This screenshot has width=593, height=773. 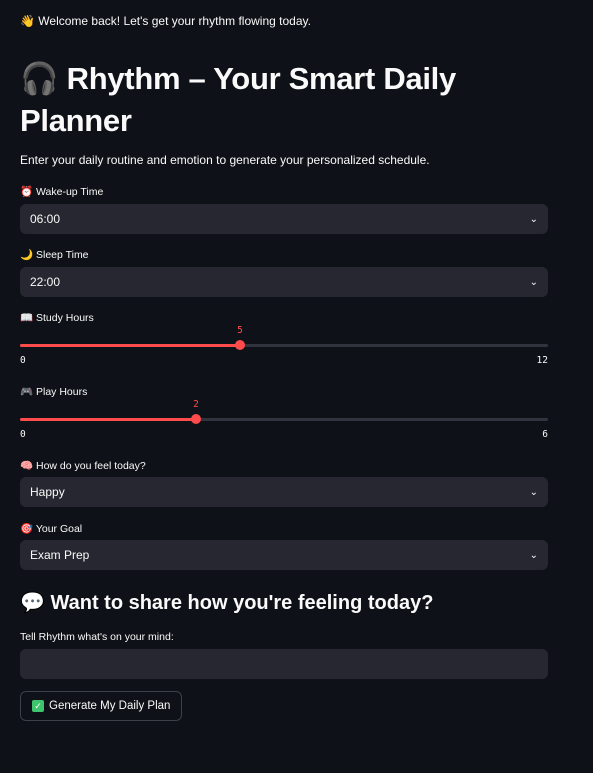 What do you see at coordinates (284, 555) in the screenshot?
I see `goal-select: Exam Prep ⌄` at bounding box center [284, 555].